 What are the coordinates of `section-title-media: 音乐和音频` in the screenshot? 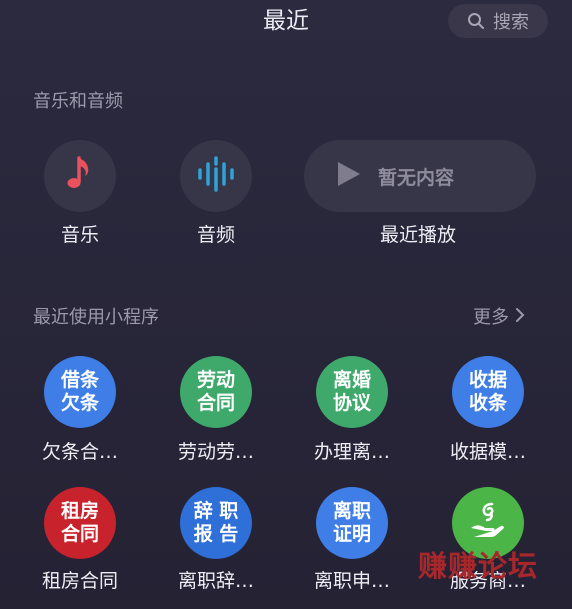 It's located at (78, 101).